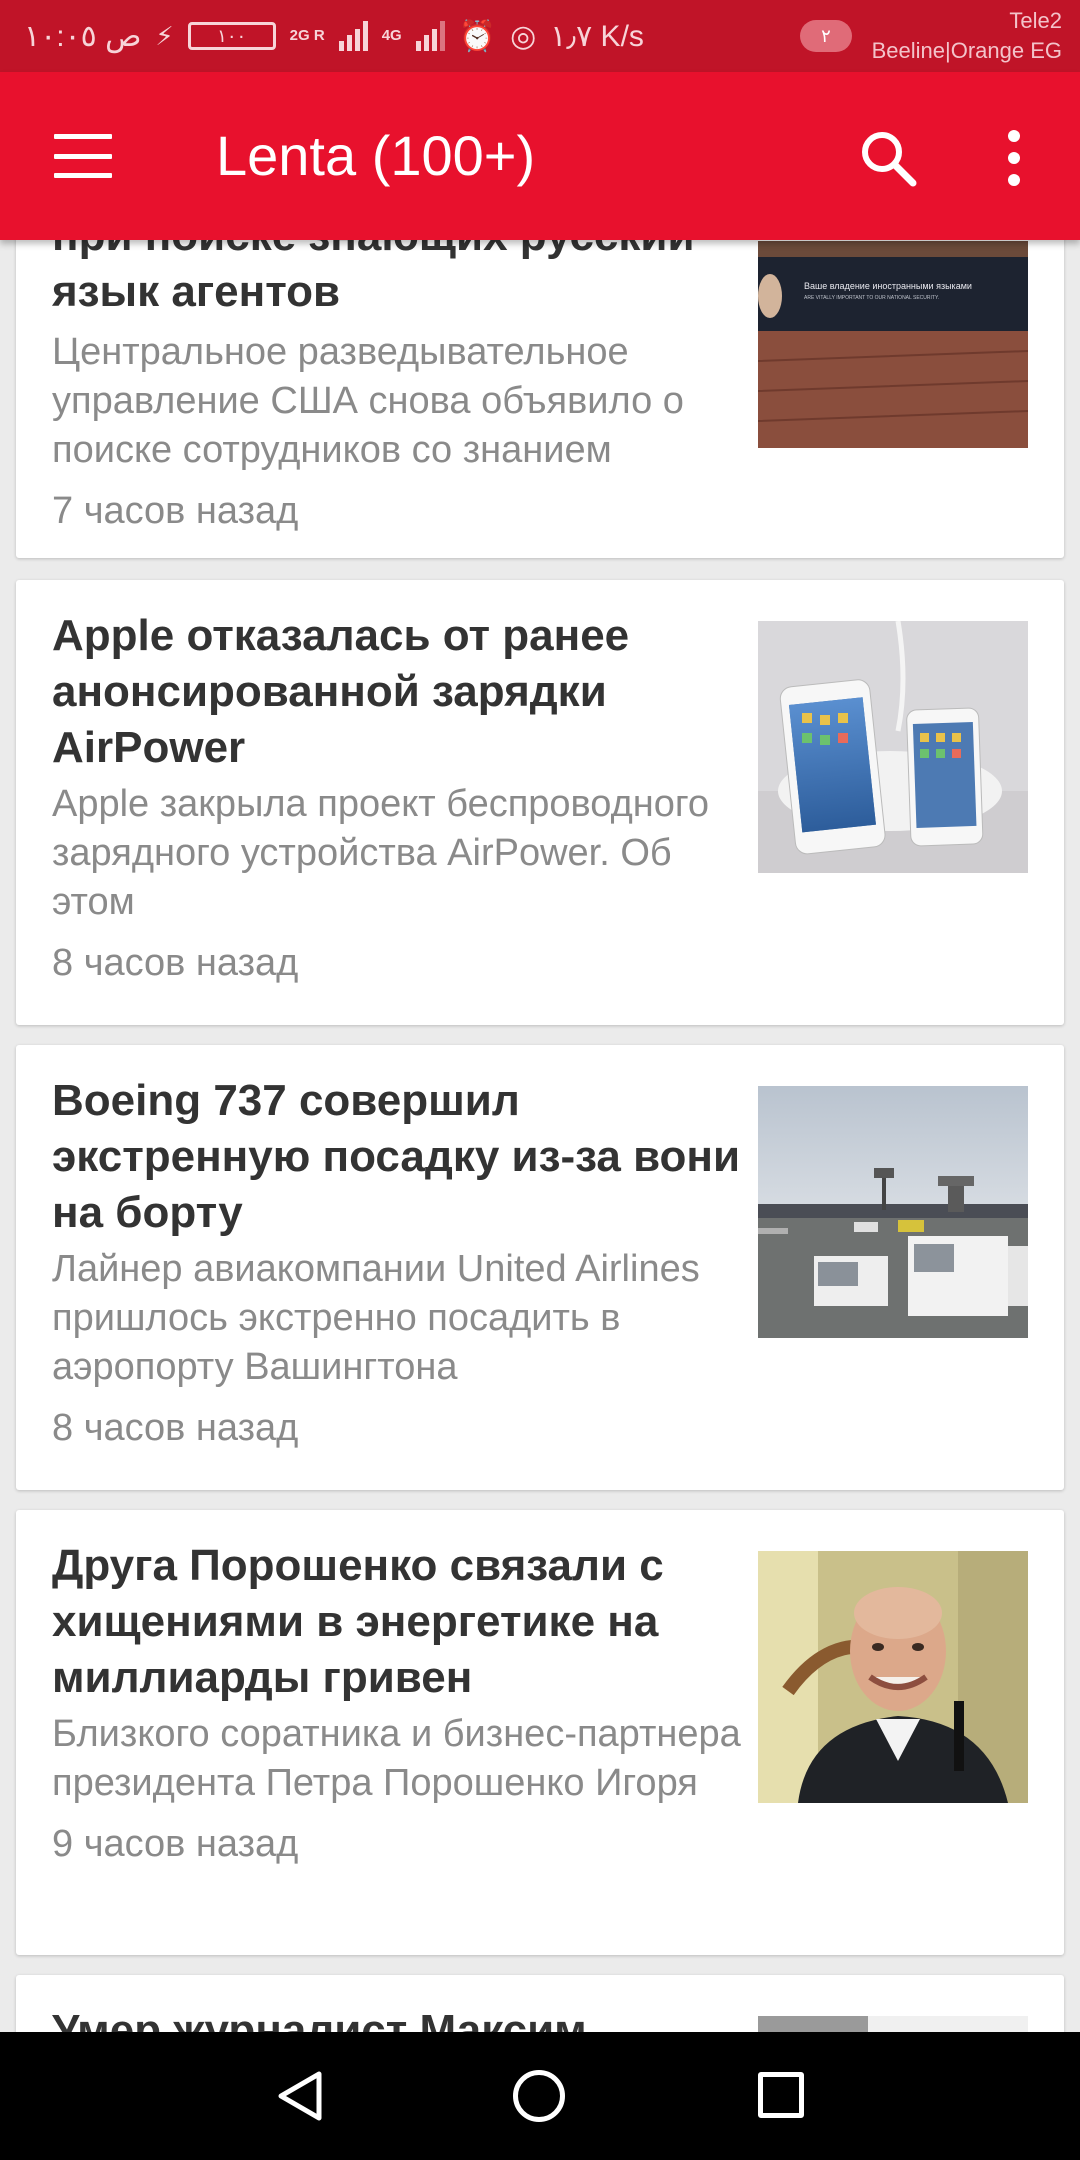 This screenshot has width=1080, height=2160. I want to click on article-card: Умер журналист Максим, so click(540, 2003).